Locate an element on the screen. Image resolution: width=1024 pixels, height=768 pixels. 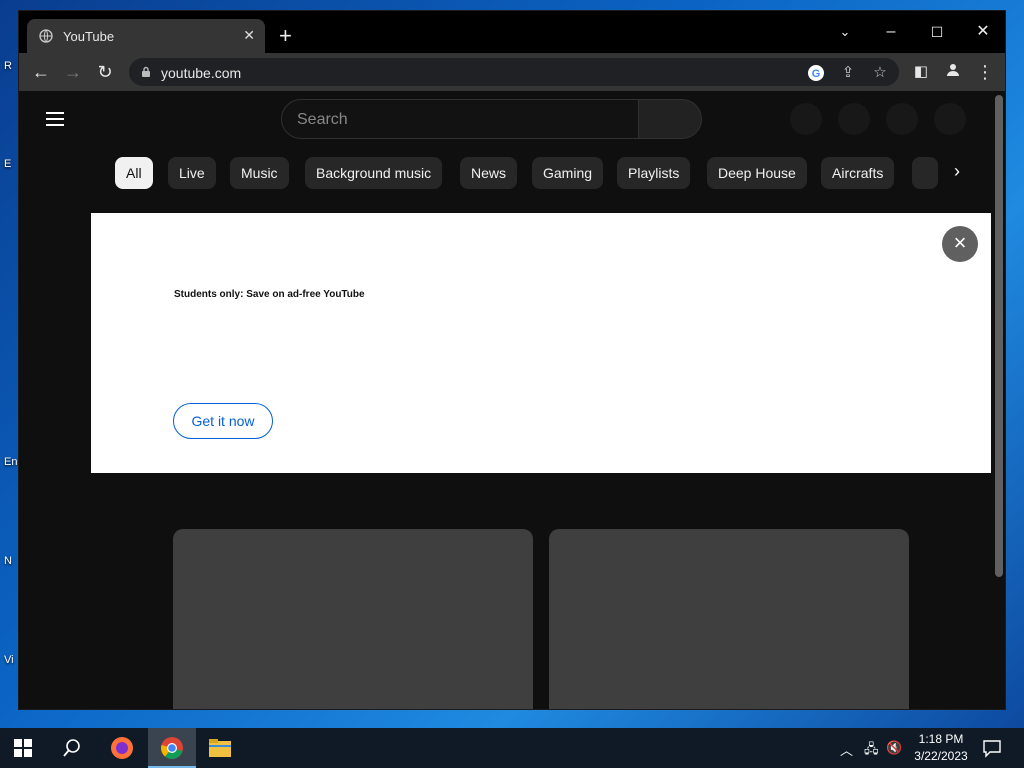
plus-icon: + is located at coordinates (285, 36).